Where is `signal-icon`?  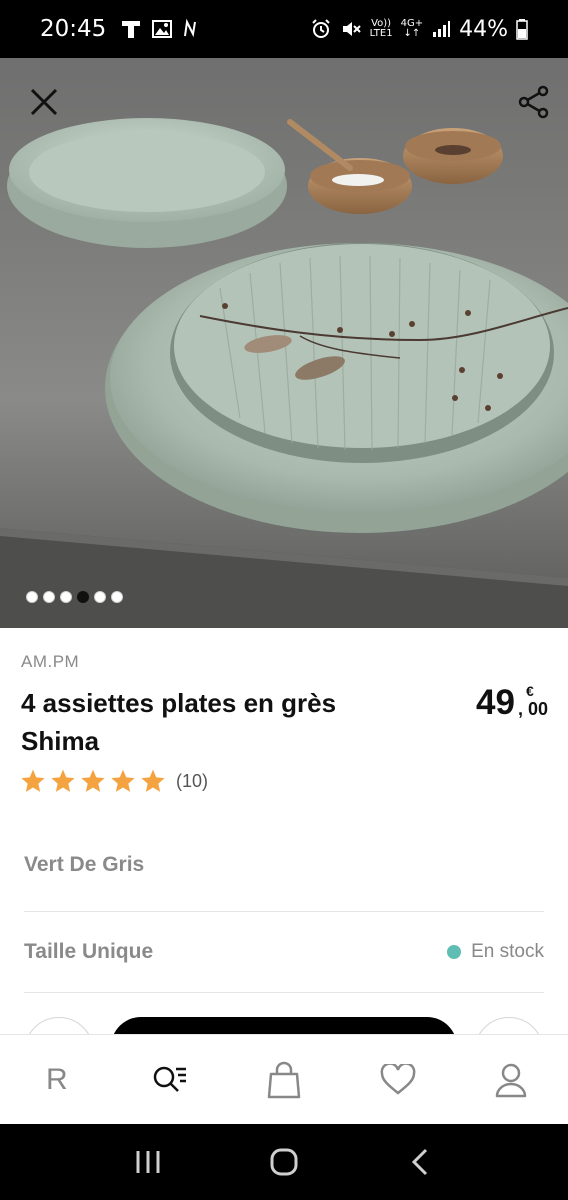 signal-icon is located at coordinates (442, 29).